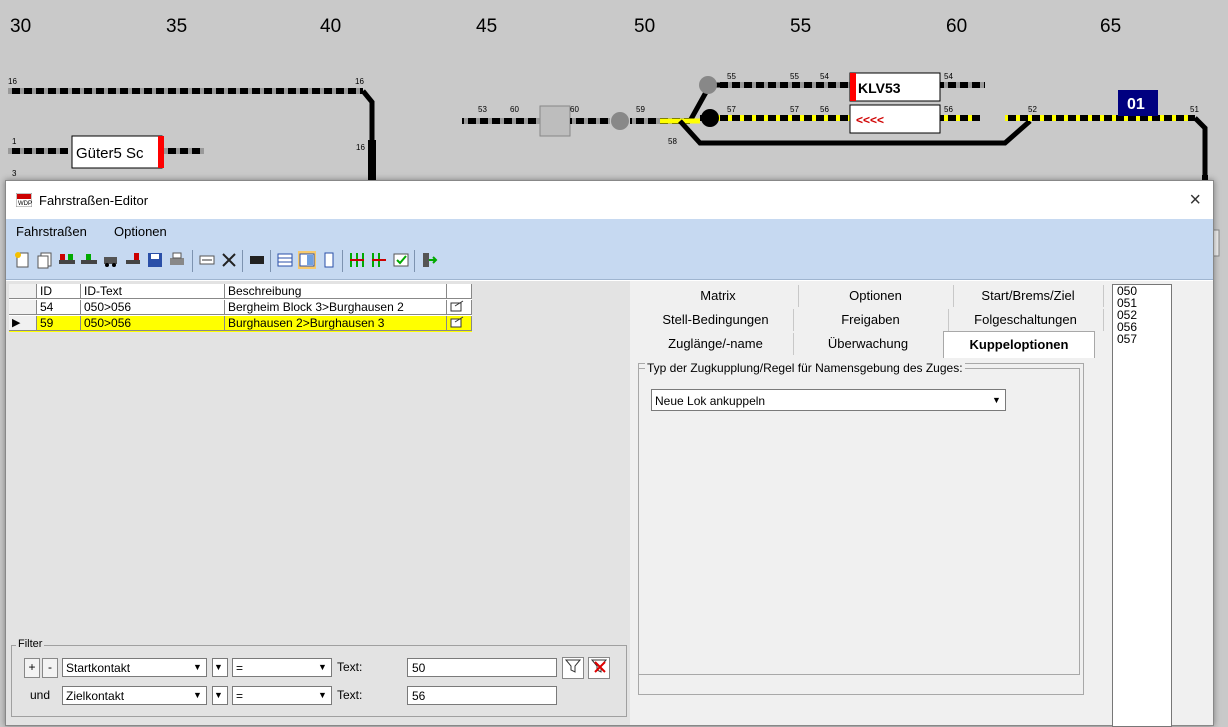  What do you see at coordinates (89, 260) in the screenshot?
I see `route-end-icon` at bounding box center [89, 260].